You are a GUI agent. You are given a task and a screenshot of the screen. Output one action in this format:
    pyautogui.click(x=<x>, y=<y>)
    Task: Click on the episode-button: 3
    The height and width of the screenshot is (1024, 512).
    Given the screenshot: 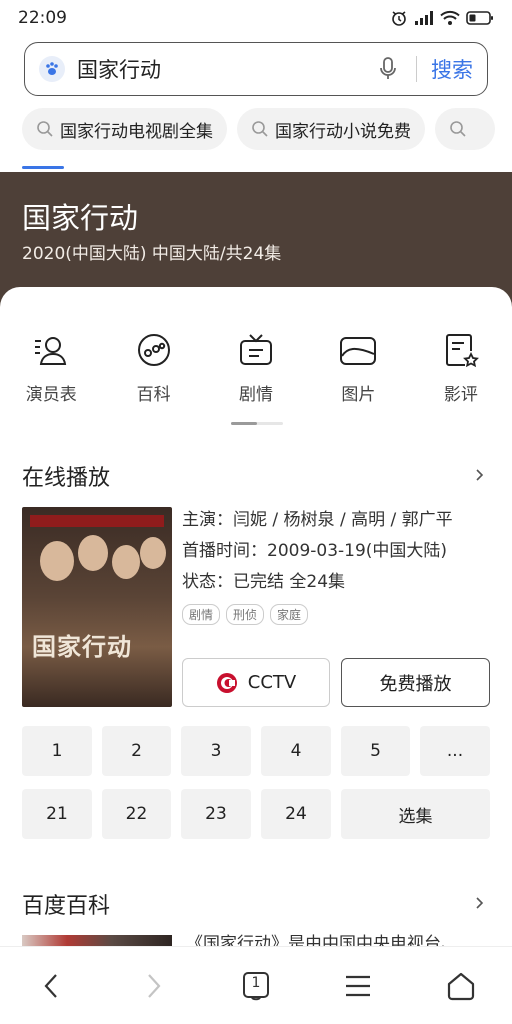 What is the action you would take?
    pyautogui.click(x=216, y=751)
    